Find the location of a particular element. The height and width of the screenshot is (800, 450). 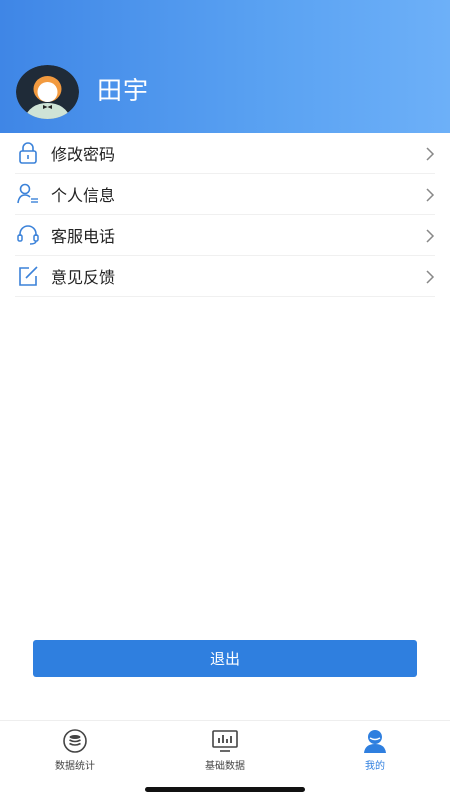

tab-mine: 我的 is located at coordinates (375, 754).